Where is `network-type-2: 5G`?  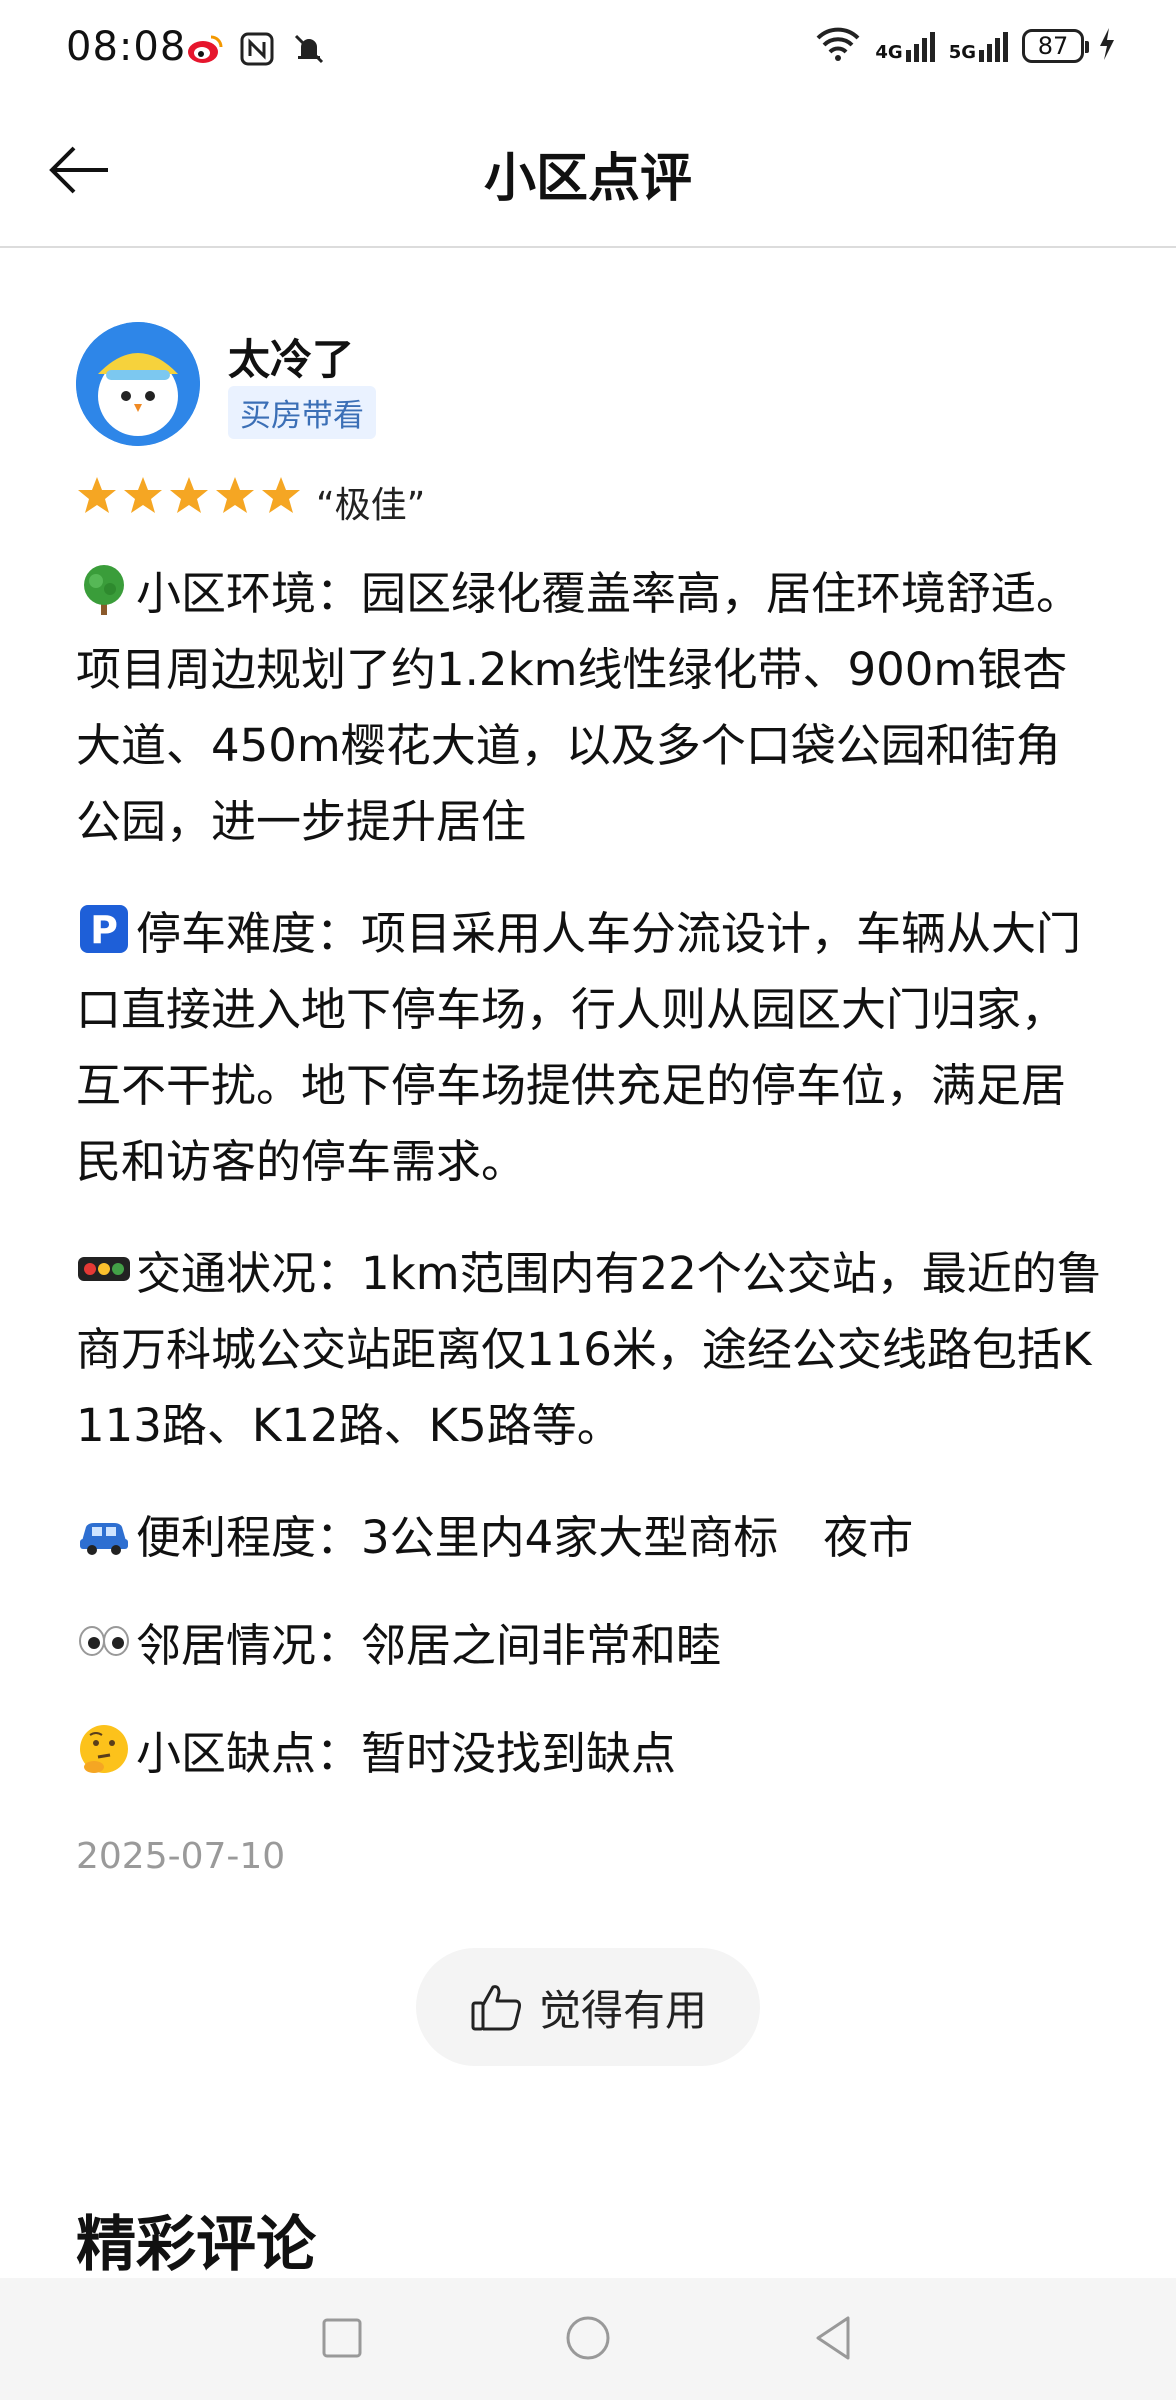 network-type-2: 5G is located at coordinates (962, 52).